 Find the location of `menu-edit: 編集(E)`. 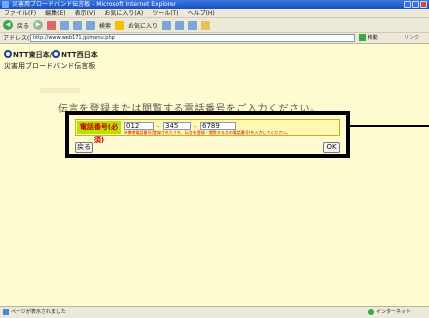

menu-edit: 編集(E) is located at coordinates (55, 13).